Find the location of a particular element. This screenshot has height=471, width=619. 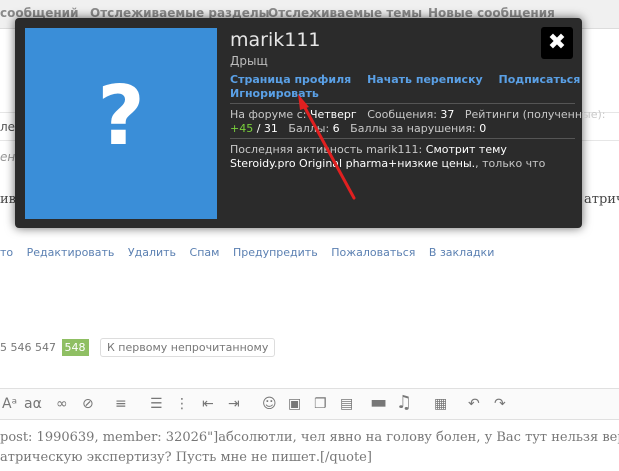

arrow-head is located at coordinates (303, 102).